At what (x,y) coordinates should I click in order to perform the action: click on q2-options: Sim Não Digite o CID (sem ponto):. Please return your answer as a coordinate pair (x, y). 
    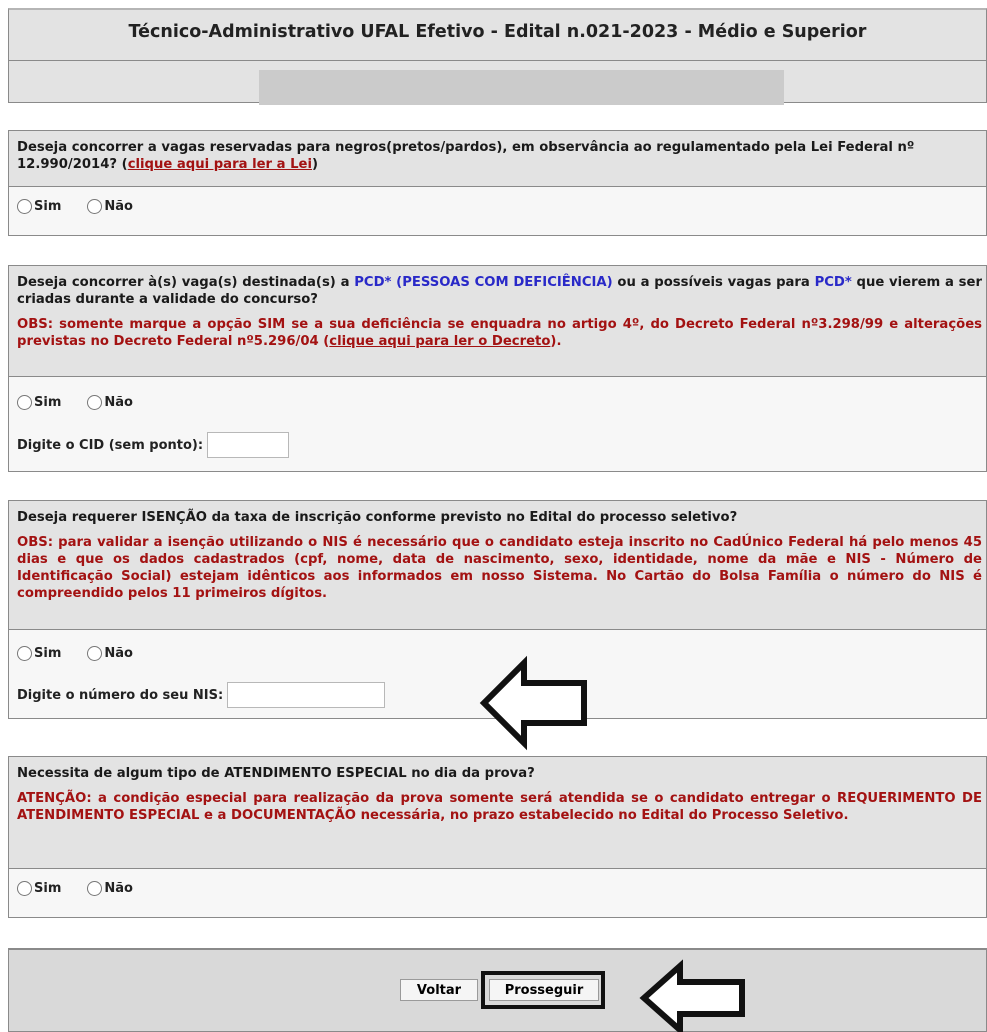
    Looking at the image, I should click on (497, 423).